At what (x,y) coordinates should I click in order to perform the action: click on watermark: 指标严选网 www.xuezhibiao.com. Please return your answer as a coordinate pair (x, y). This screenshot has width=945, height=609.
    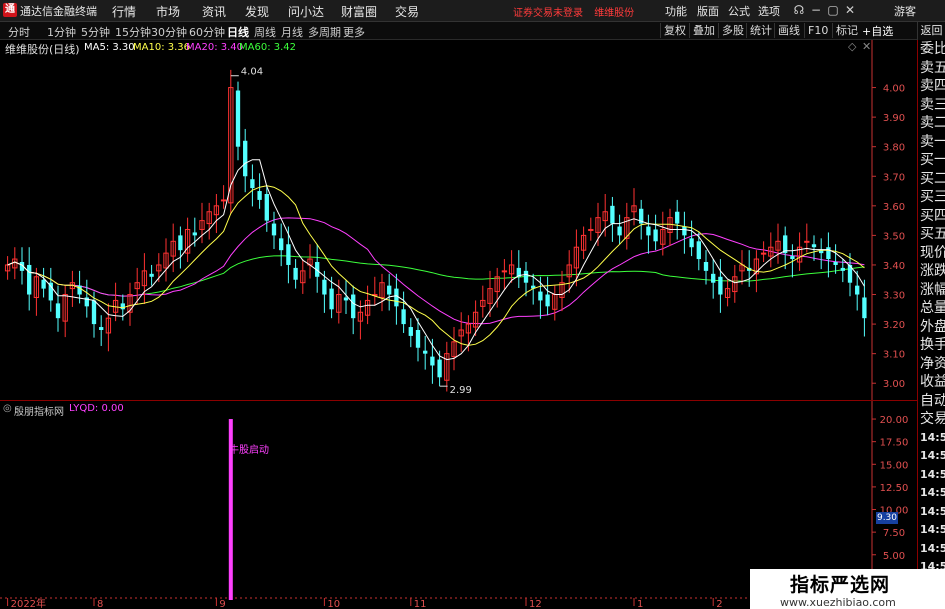
    Looking at the image, I should click on (847, 589).